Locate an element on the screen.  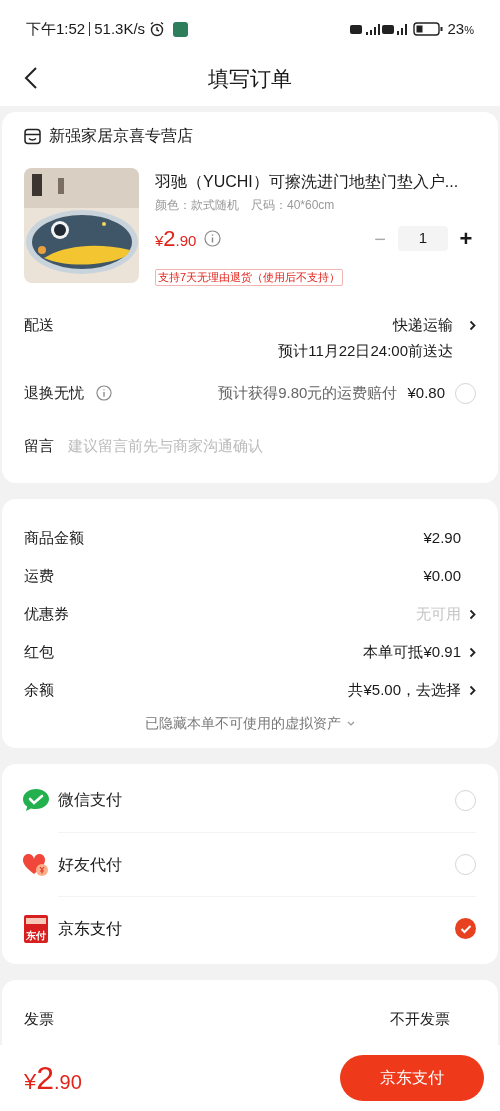
chevron-right-icon is located at coordinates (472, 325).